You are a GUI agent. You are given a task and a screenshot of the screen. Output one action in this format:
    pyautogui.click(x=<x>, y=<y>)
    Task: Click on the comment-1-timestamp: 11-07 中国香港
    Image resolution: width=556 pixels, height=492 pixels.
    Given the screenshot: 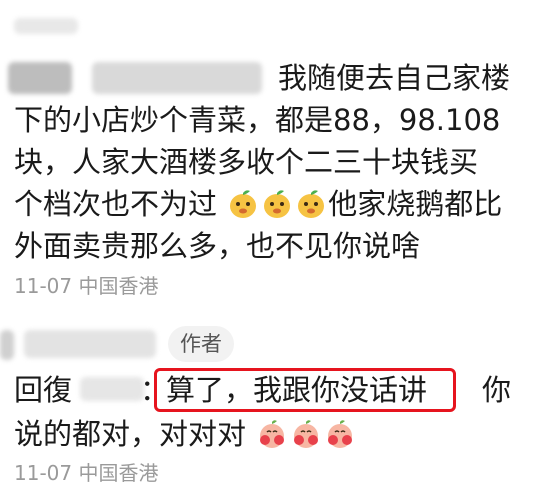 What is the action you would take?
    pyautogui.click(x=86, y=286)
    